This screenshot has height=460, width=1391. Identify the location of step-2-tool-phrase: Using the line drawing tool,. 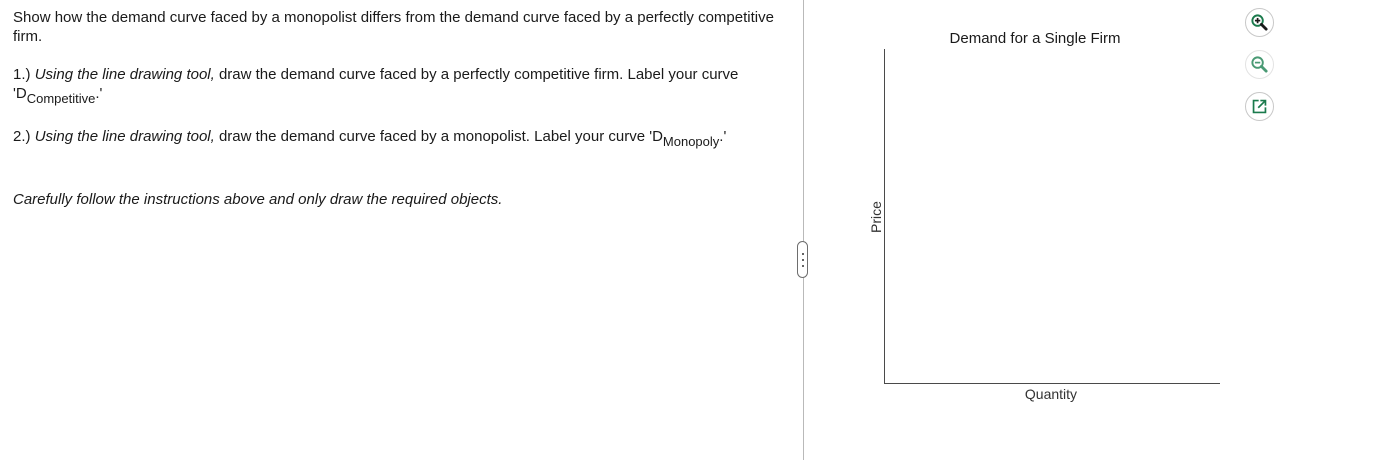
(124, 136).